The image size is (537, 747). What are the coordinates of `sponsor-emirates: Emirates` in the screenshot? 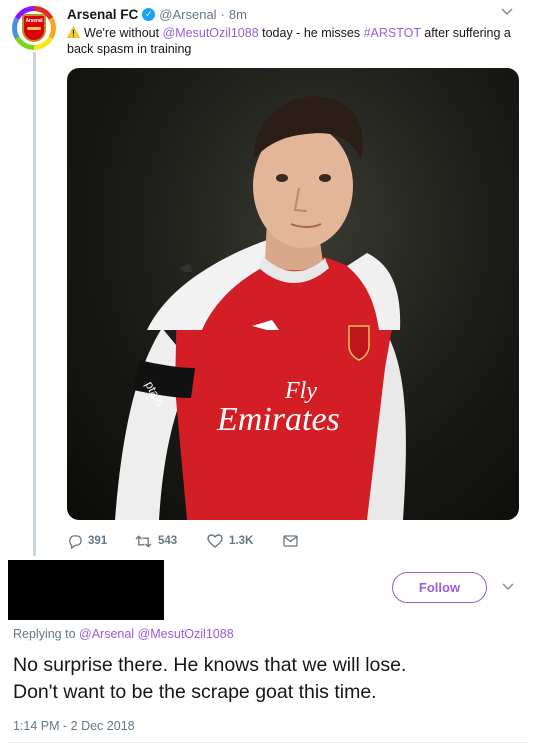 It's located at (278, 419).